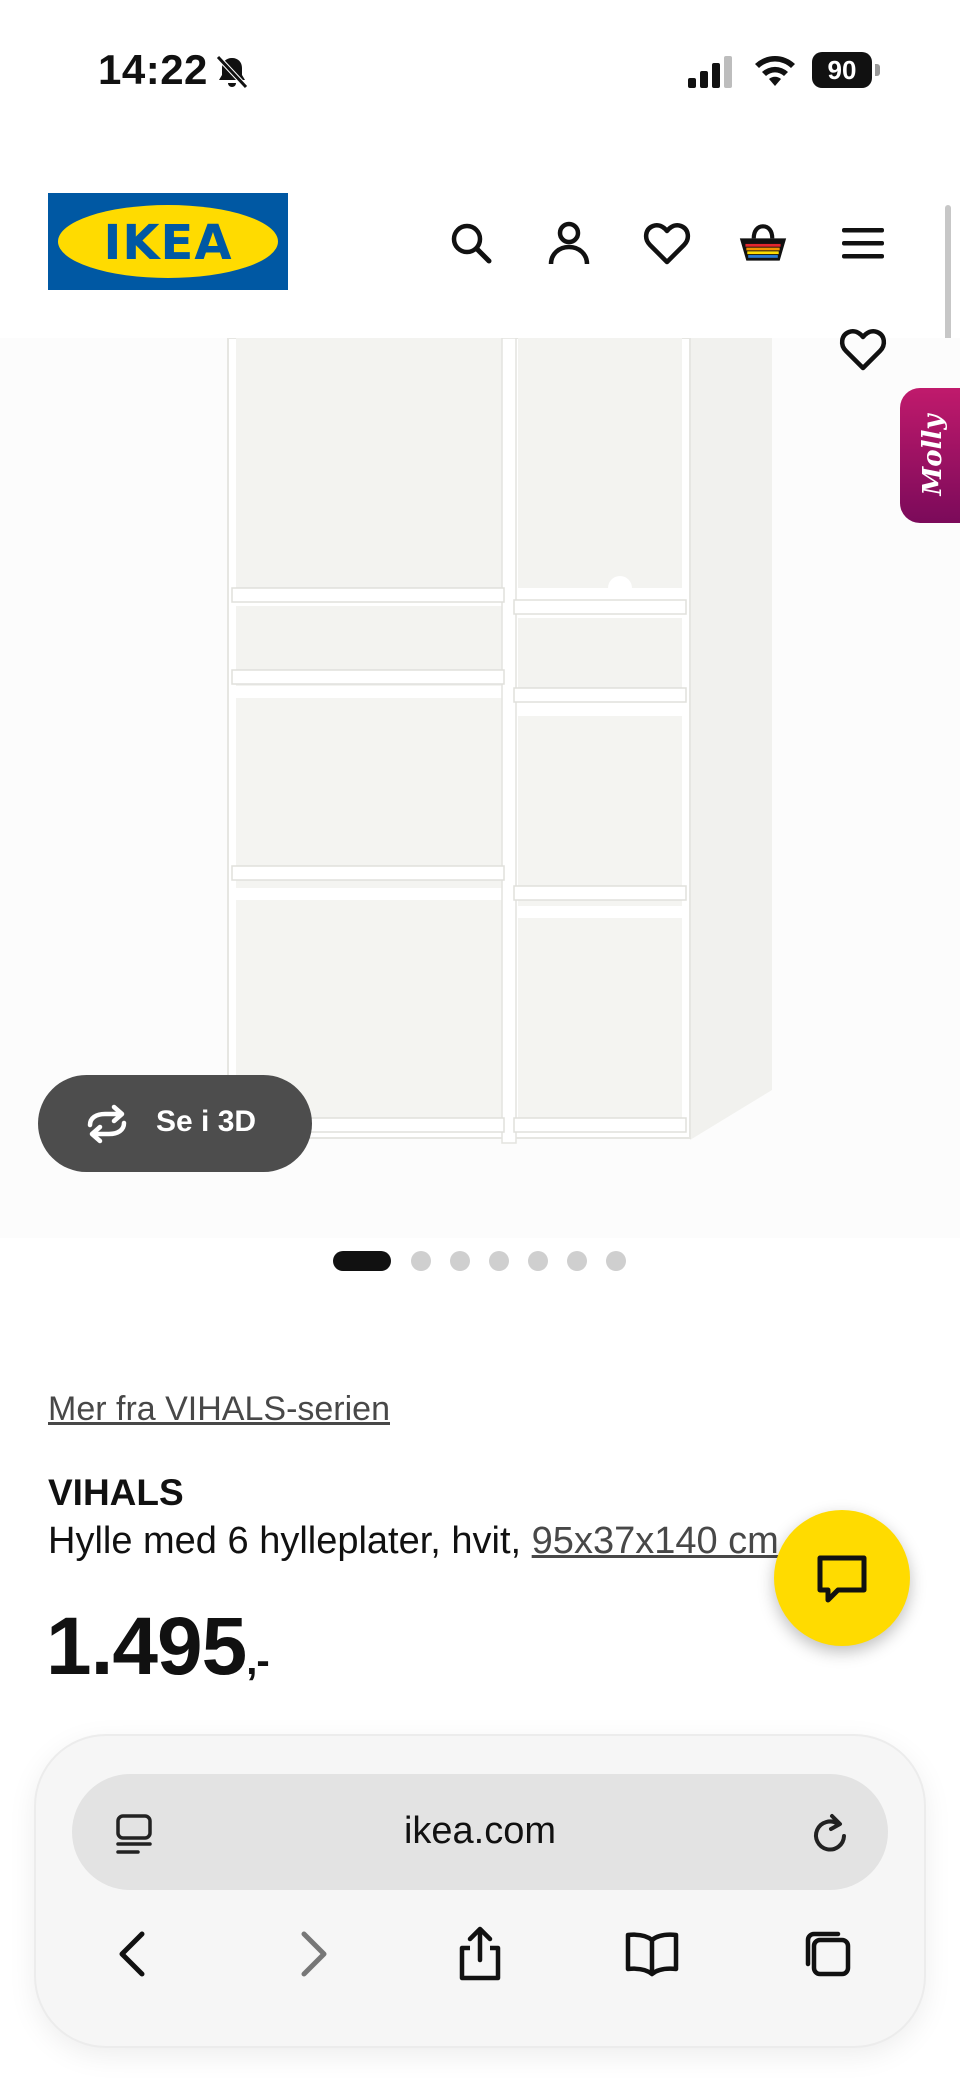 This screenshot has height=2081, width=960. Describe the element at coordinates (775, 71) in the screenshot. I see `wifi-icon` at that location.